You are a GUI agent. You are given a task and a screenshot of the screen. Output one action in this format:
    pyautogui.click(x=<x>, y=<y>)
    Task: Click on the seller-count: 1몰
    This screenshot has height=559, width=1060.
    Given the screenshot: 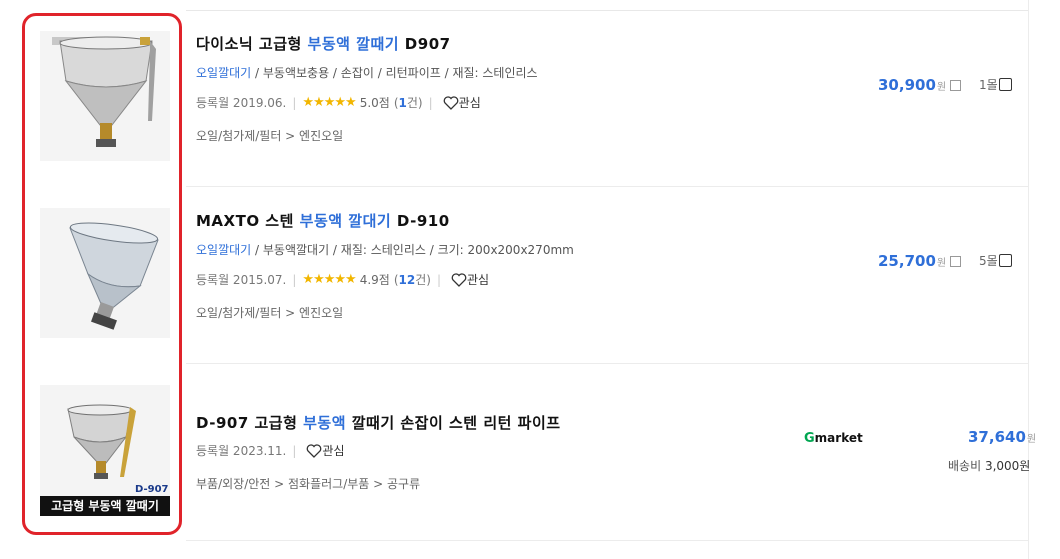 What is the action you would take?
    pyautogui.click(x=995, y=84)
    